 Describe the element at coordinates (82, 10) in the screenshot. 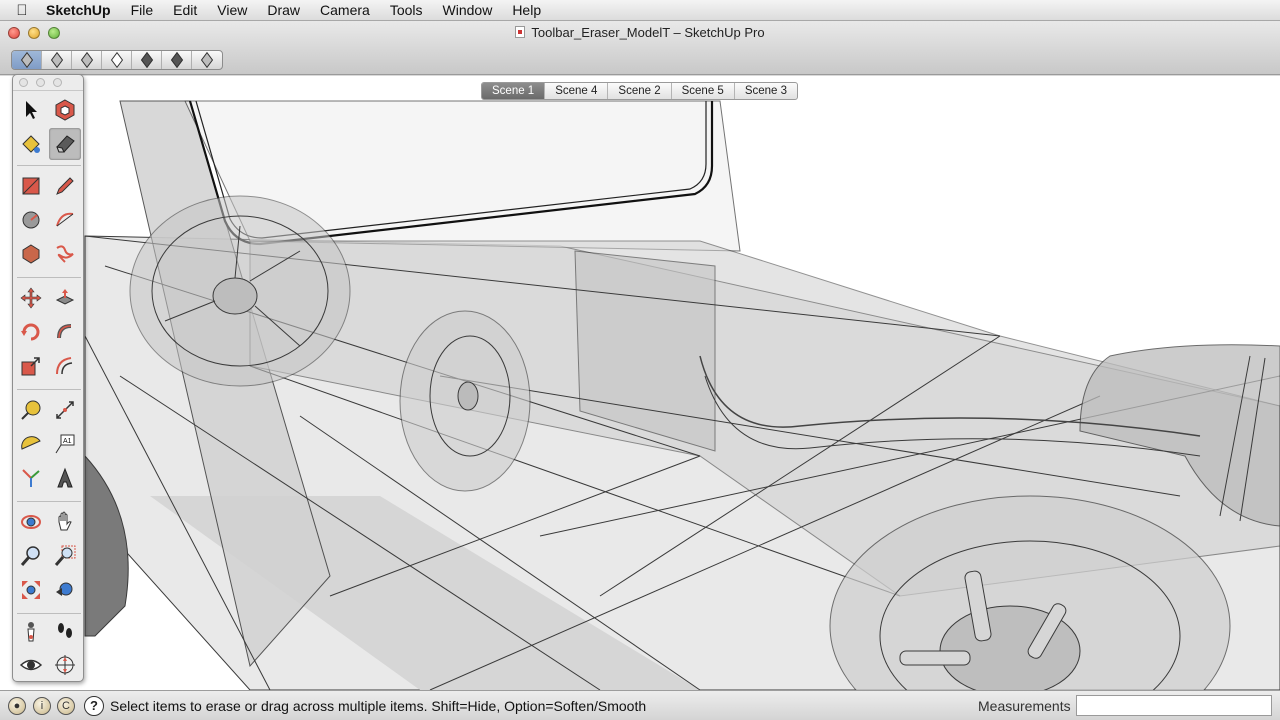

I see `menu-app-name: SketchUp` at that location.